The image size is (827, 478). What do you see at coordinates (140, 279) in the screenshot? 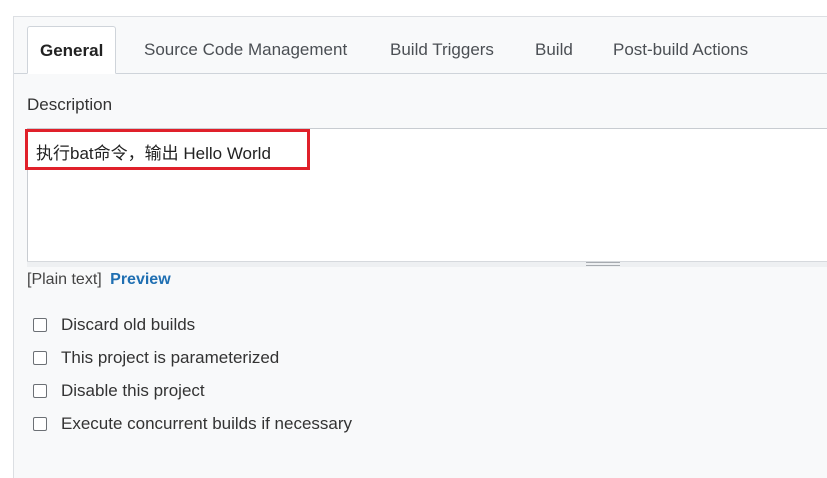
I see `preview-link: Preview` at bounding box center [140, 279].